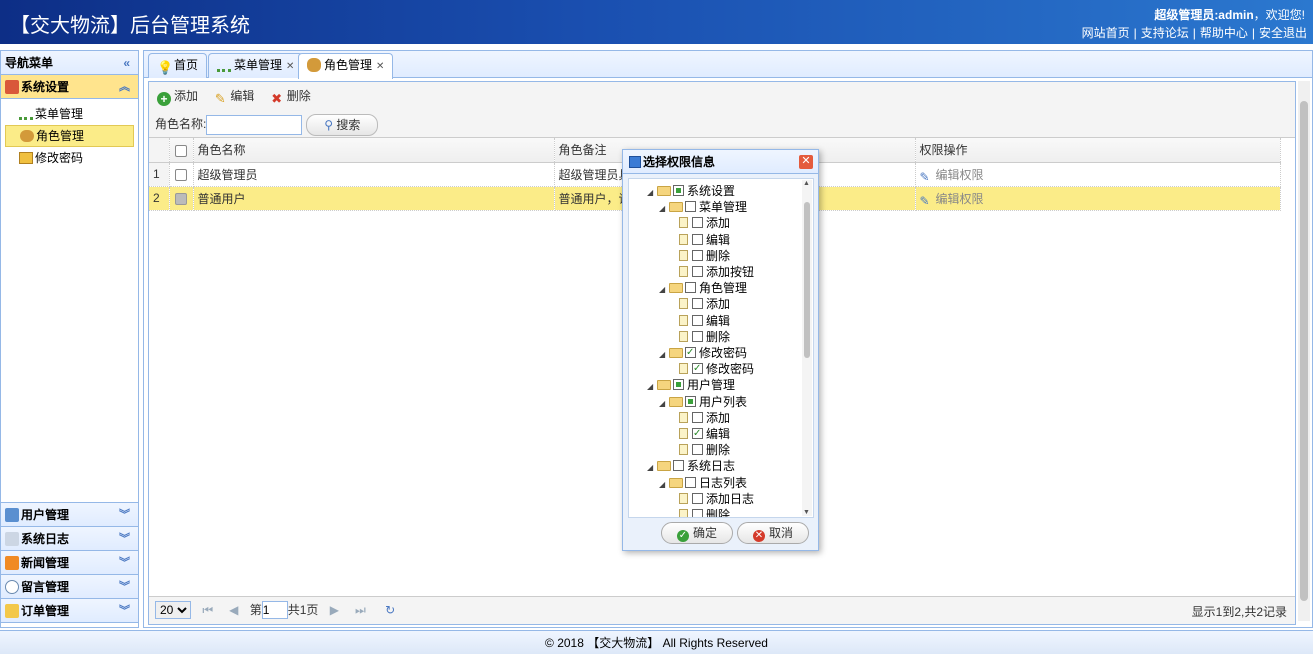 The height and width of the screenshot is (654, 1313). I want to click on sidebar-section-news: 新闻管理 ︾, so click(69, 563).